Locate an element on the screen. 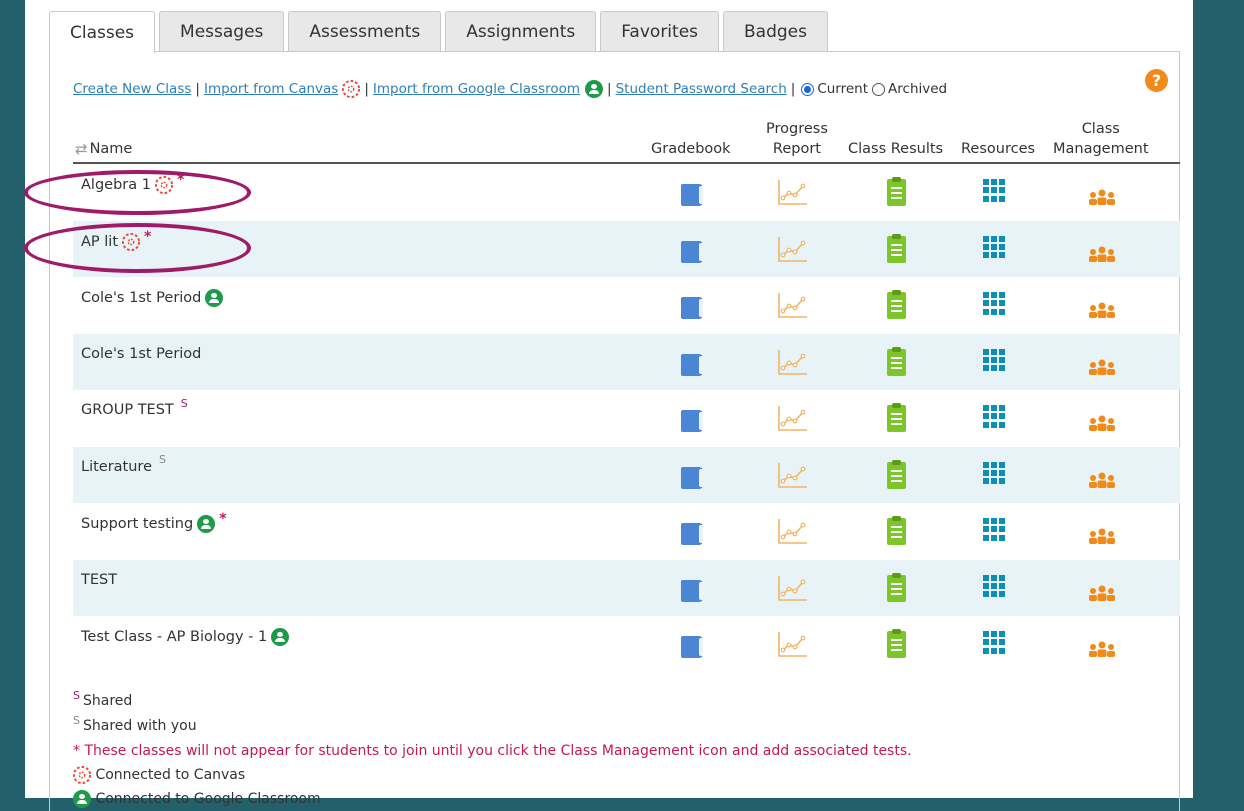 The height and width of the screenshot is (811, 1244). archived-radio is located at coordinates (879, 89).